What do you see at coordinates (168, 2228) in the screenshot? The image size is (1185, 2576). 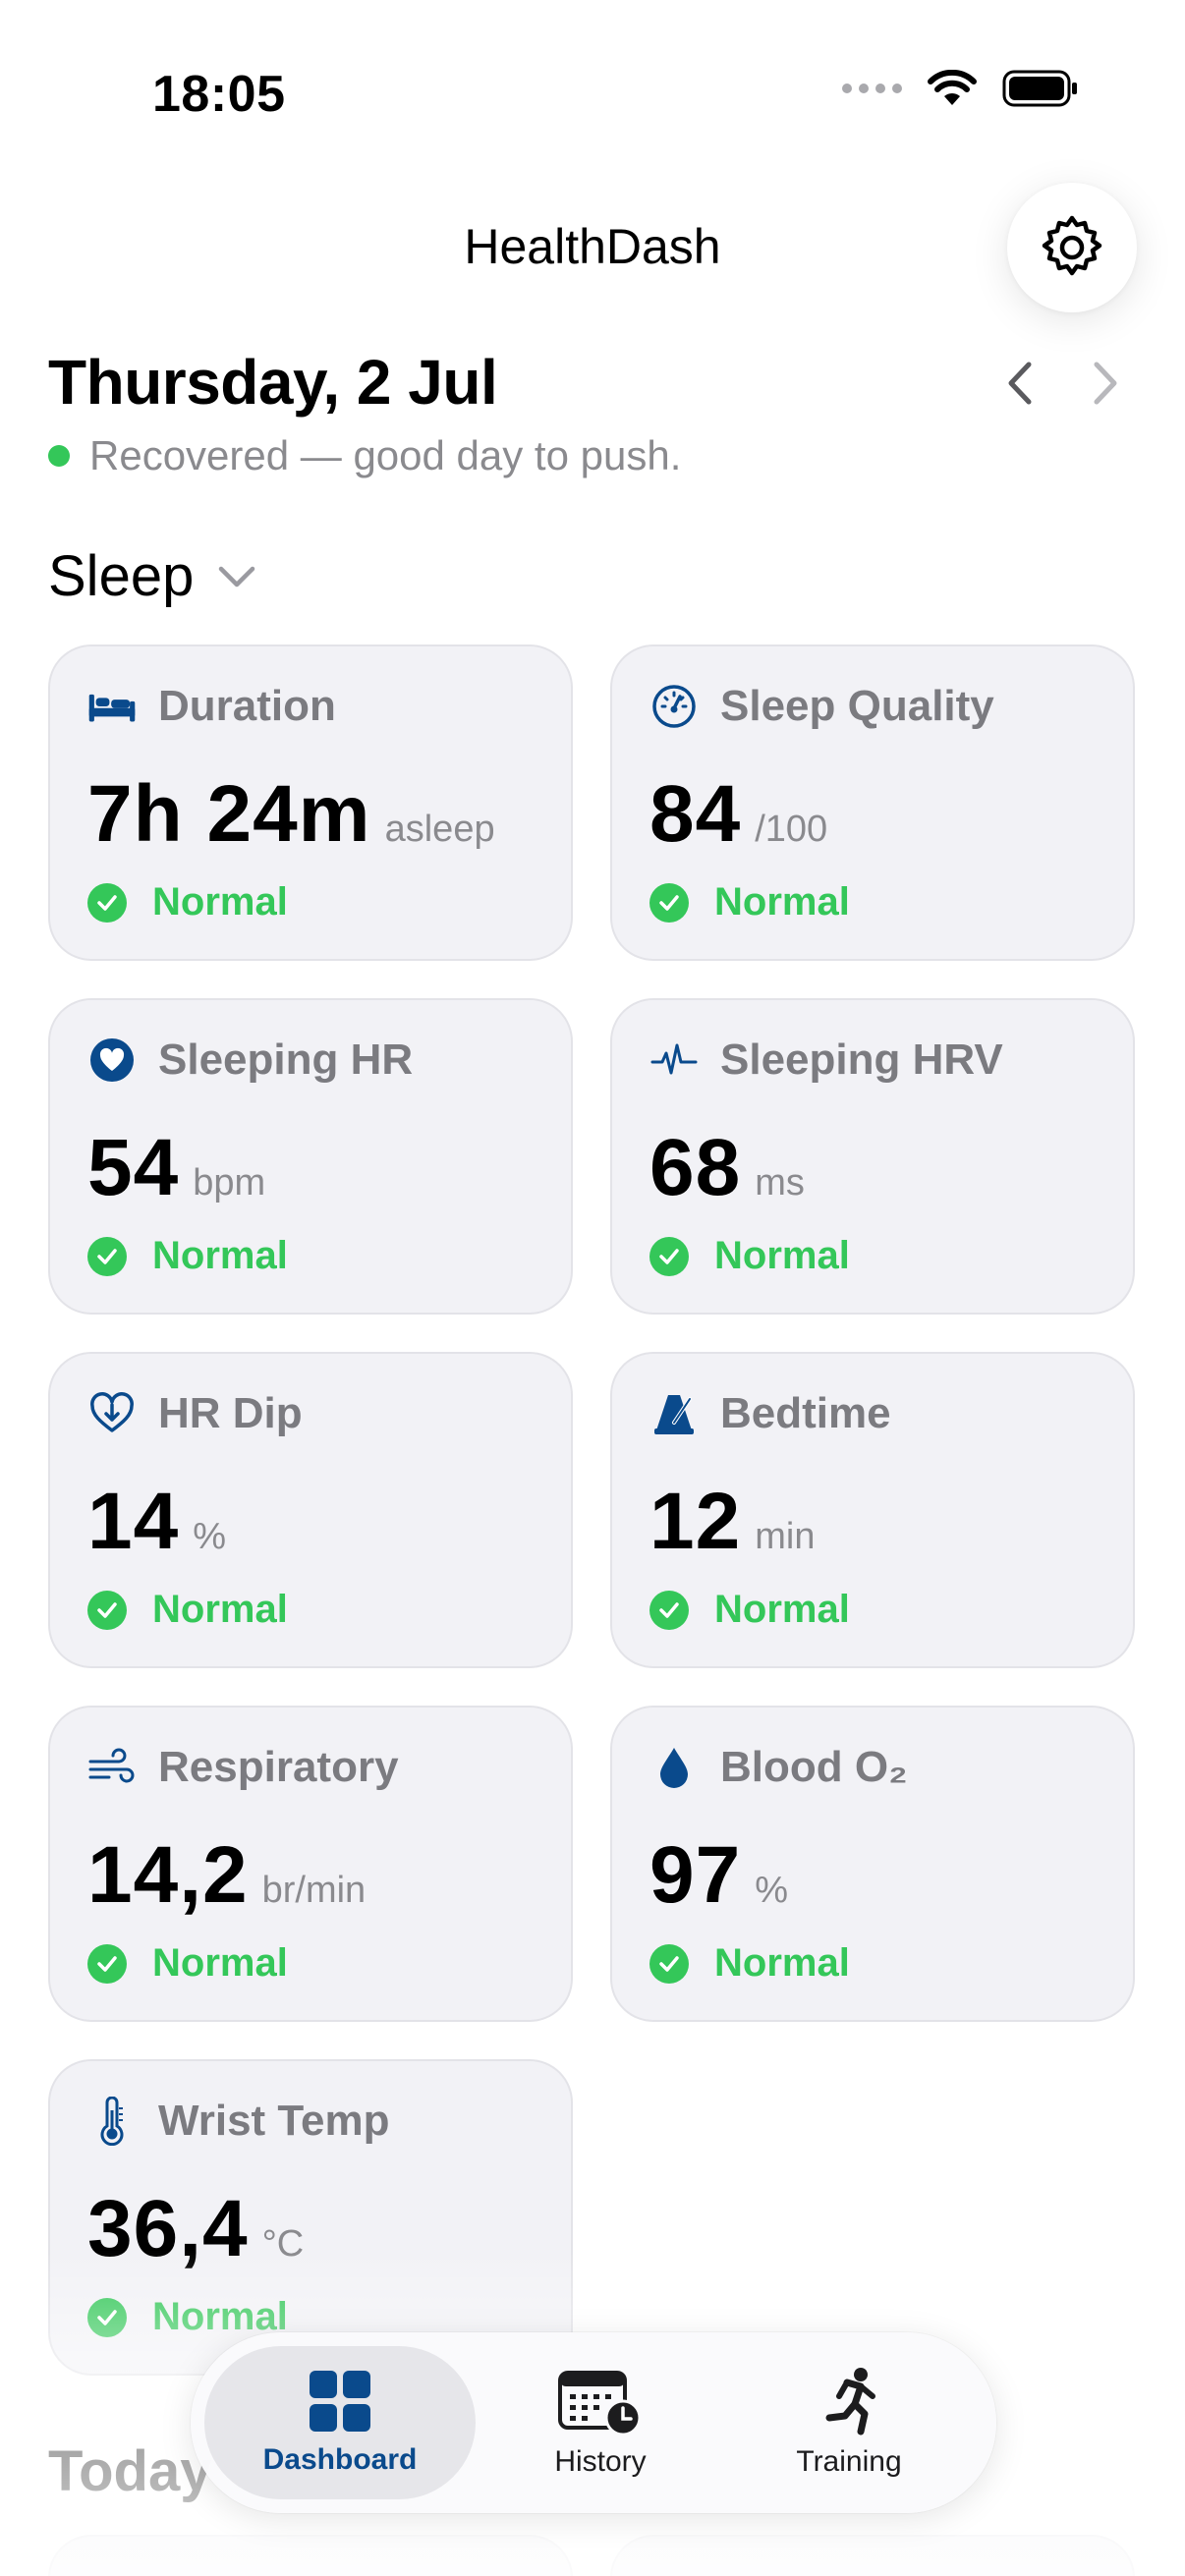 I see `card-value: 36,4` at bounding box center [168, 2228].